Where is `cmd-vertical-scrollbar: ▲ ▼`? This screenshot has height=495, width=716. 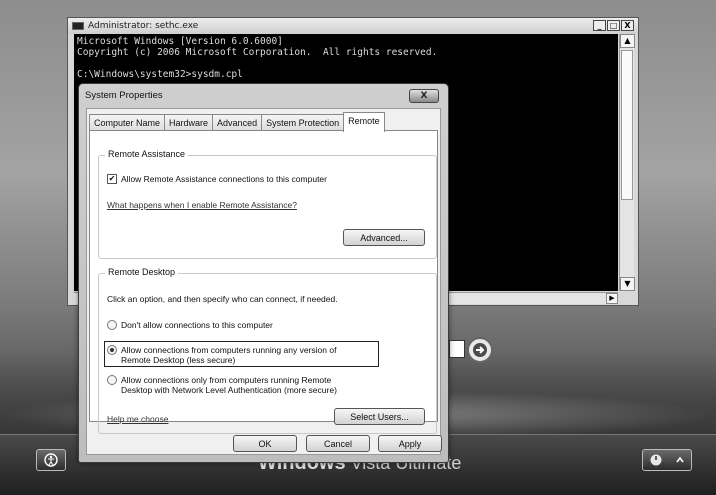 cmd-vertical-scrollbar: ▲ ▼ is located at coordinates (627, 162).